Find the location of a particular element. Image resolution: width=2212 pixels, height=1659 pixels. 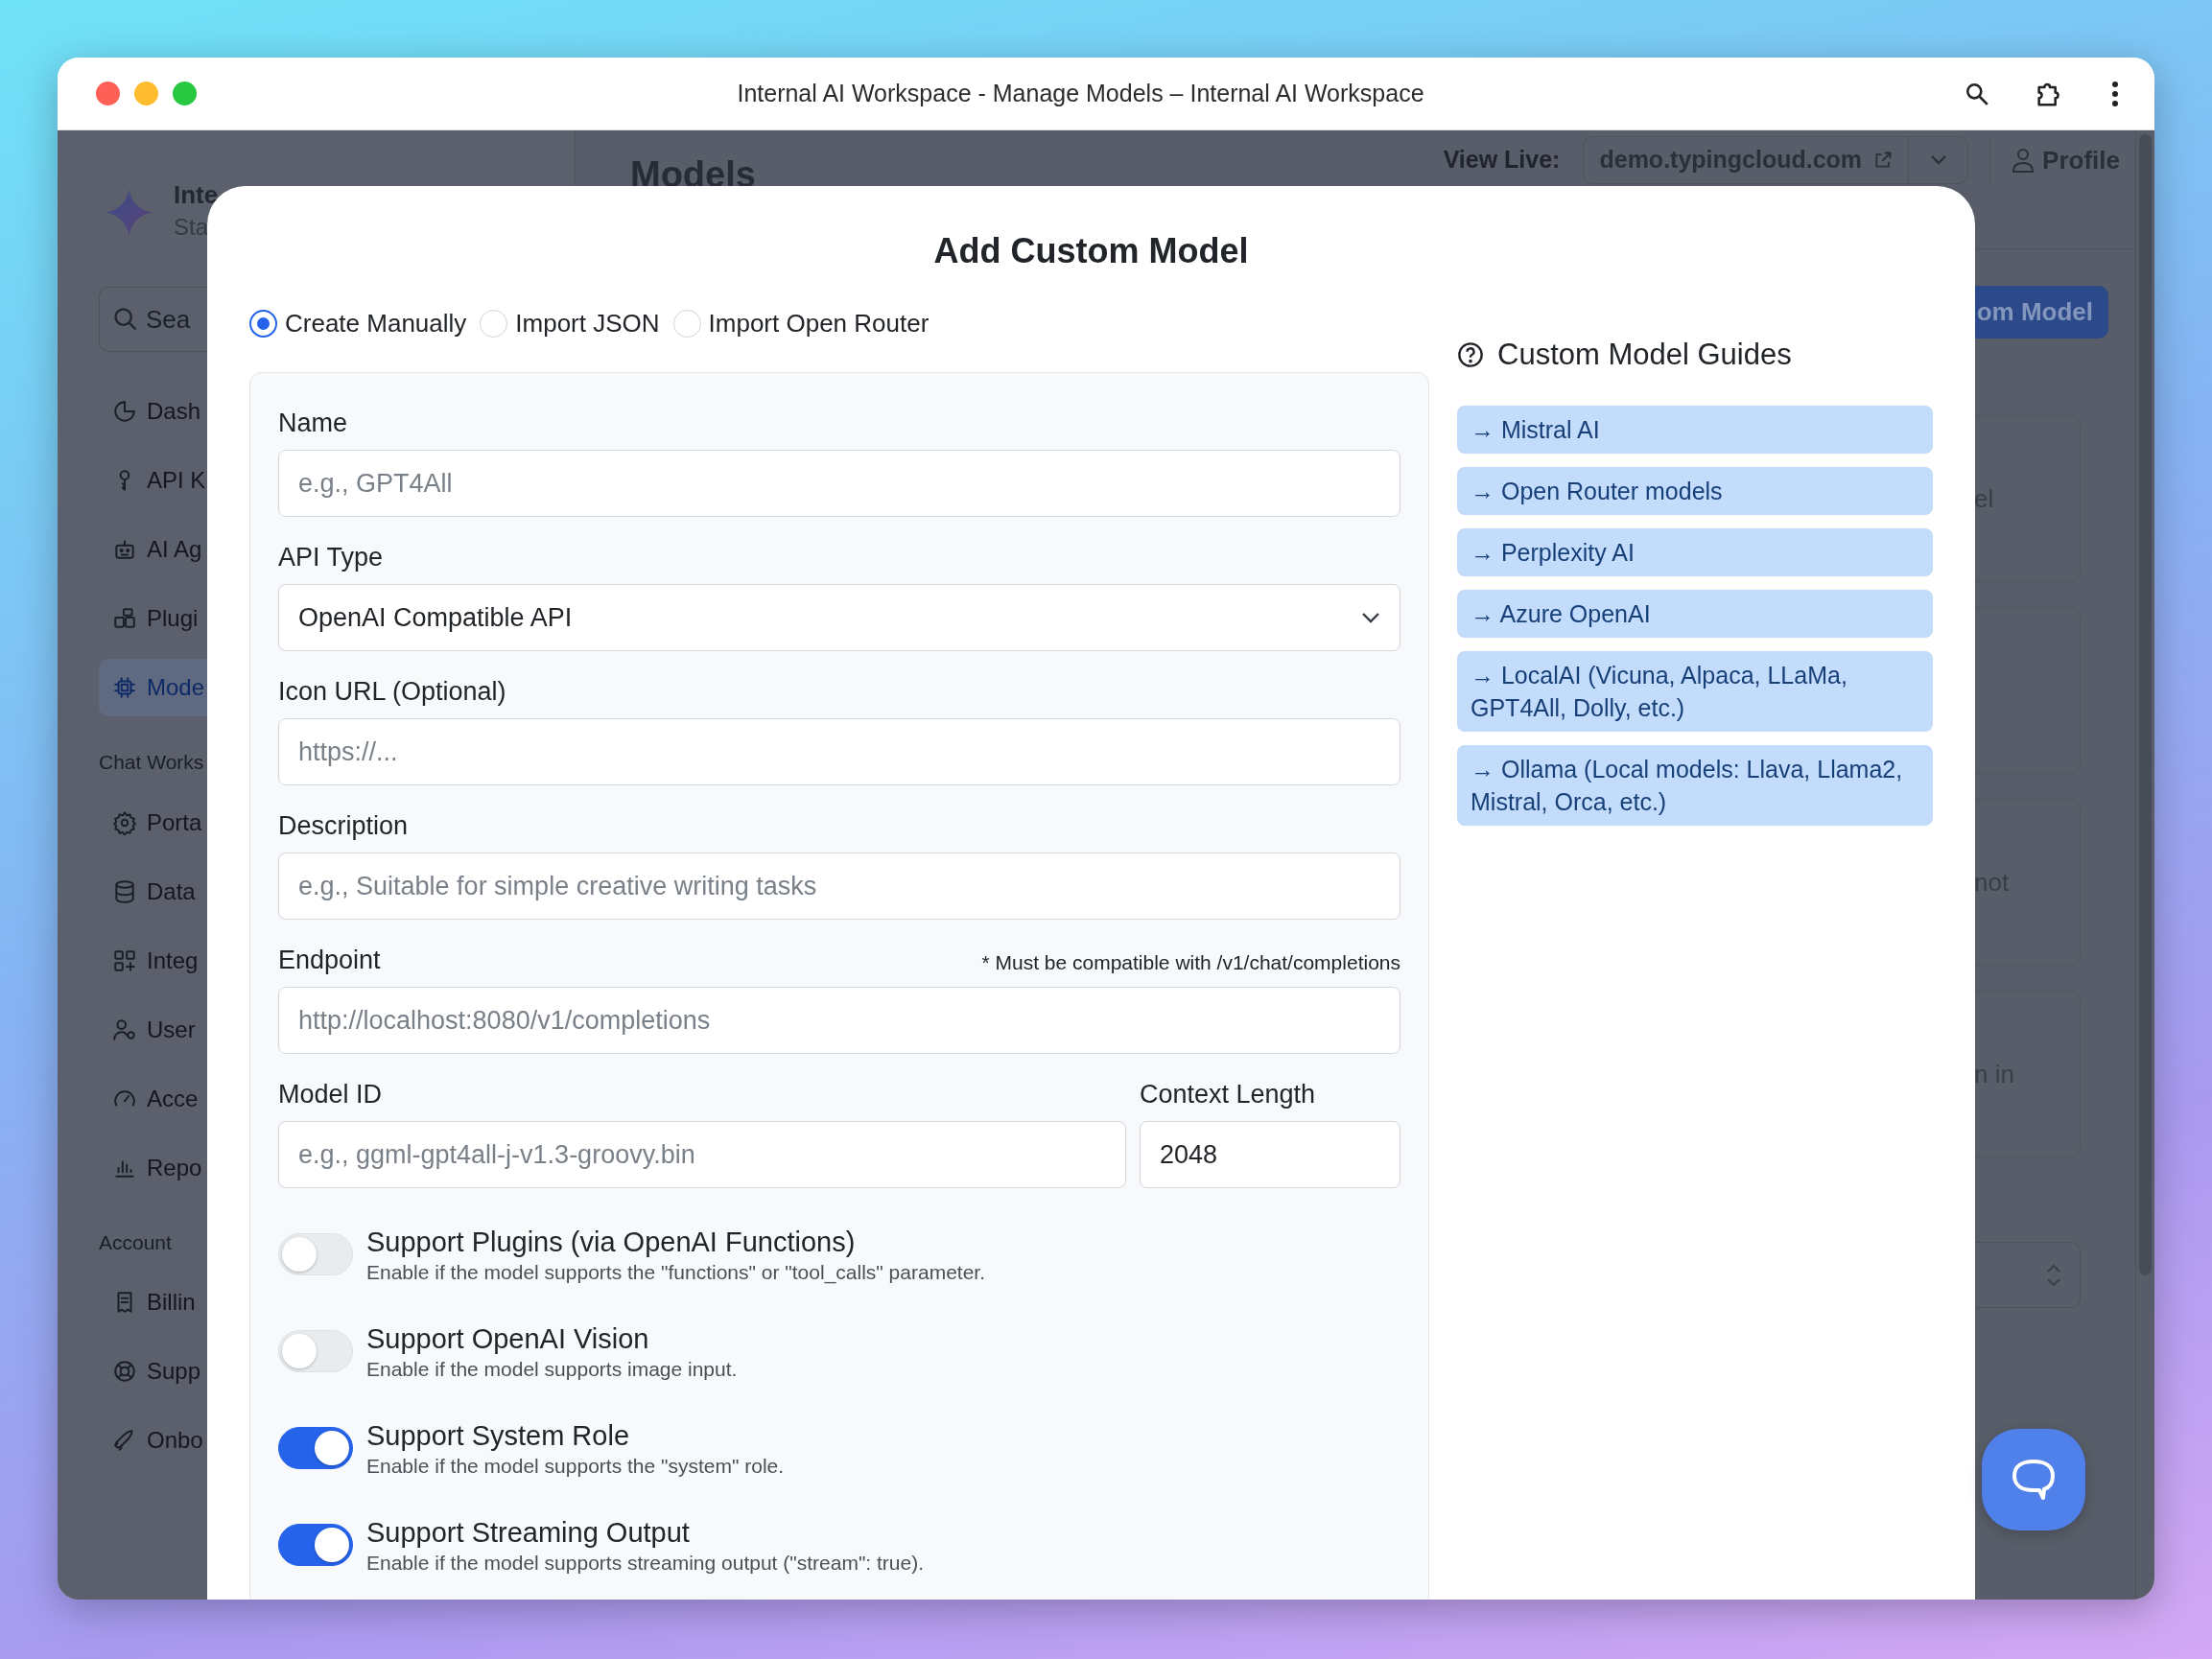

sidebar-item: AI Ag is located at coordinates (153, 550).